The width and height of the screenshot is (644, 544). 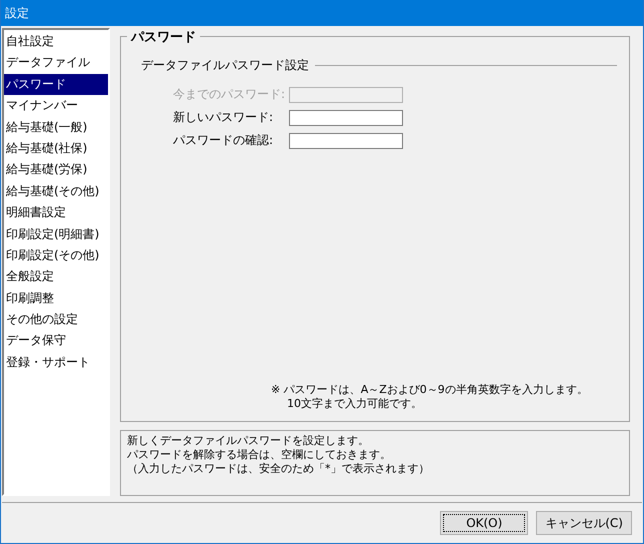 I want to click on sidebar-item: 給与基礎(一般), so click(x=56, y=127).